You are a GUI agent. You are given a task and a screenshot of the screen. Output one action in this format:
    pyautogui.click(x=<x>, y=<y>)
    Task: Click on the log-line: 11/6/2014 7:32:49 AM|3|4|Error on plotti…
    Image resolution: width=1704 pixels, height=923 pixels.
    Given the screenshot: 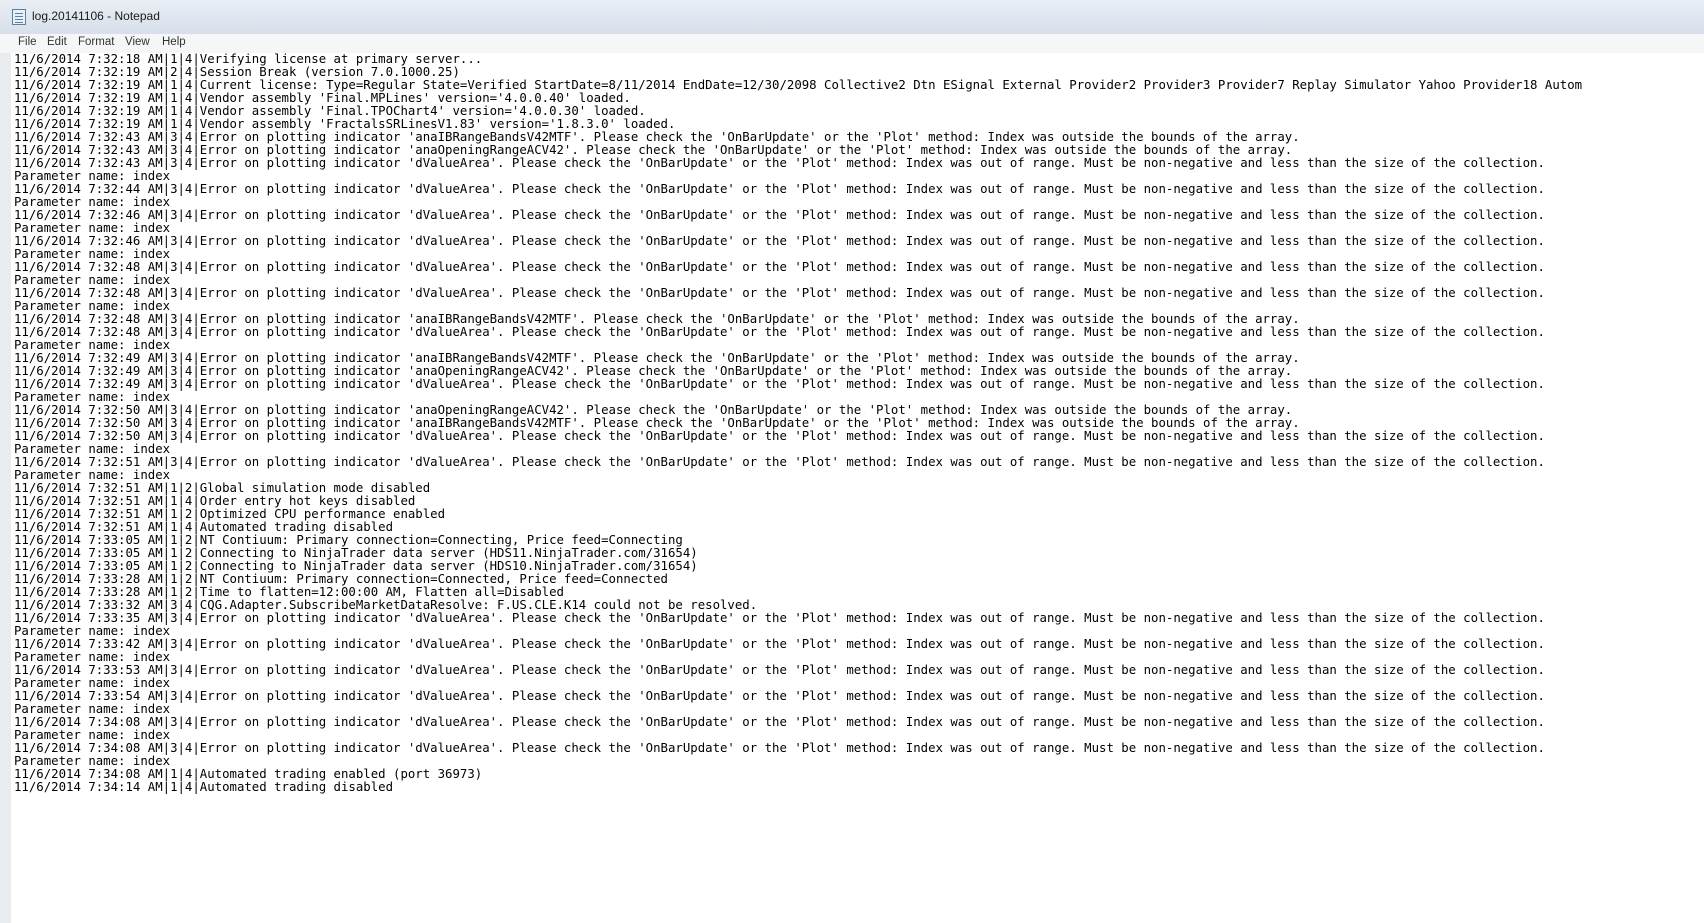 What is the action you would take?
    pyautogui.click(x=779, y=384)
    